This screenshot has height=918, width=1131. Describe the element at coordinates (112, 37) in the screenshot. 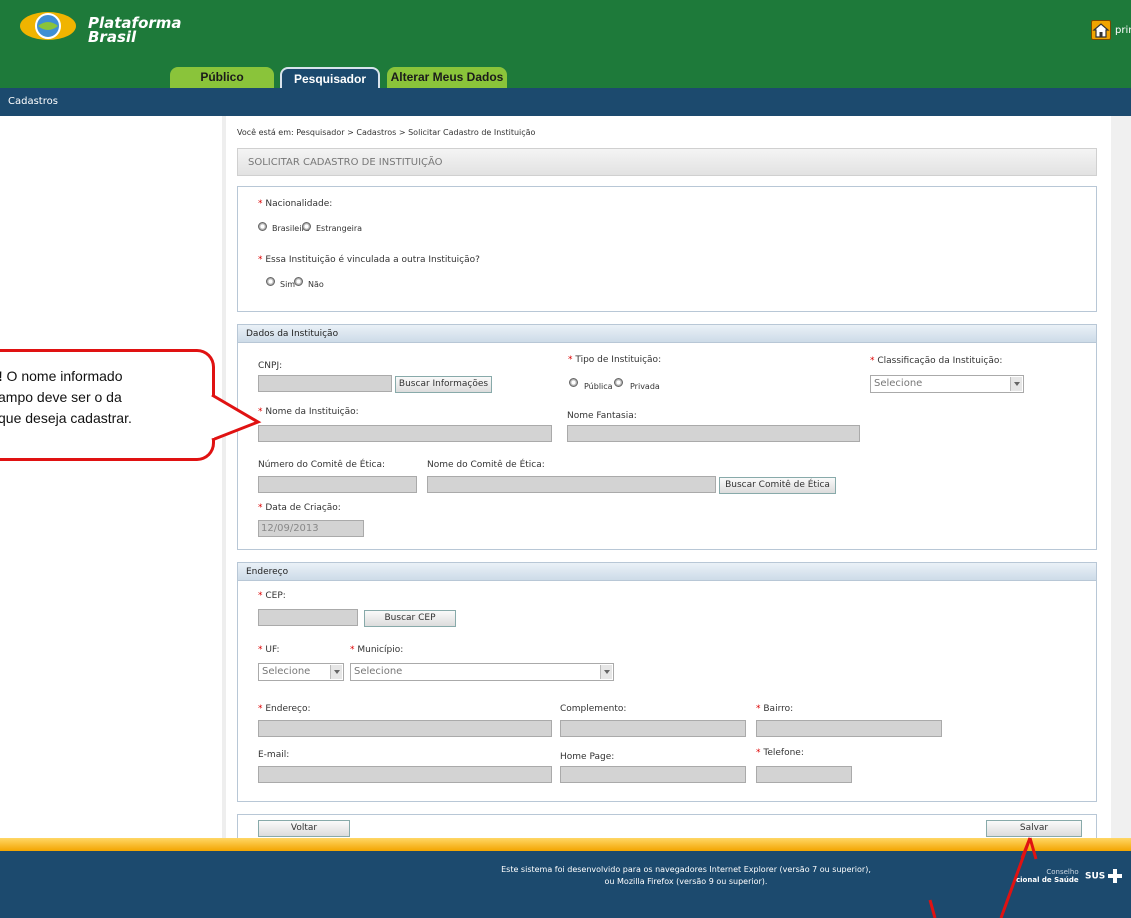

I see `logo-line2: Brasil` at that location.